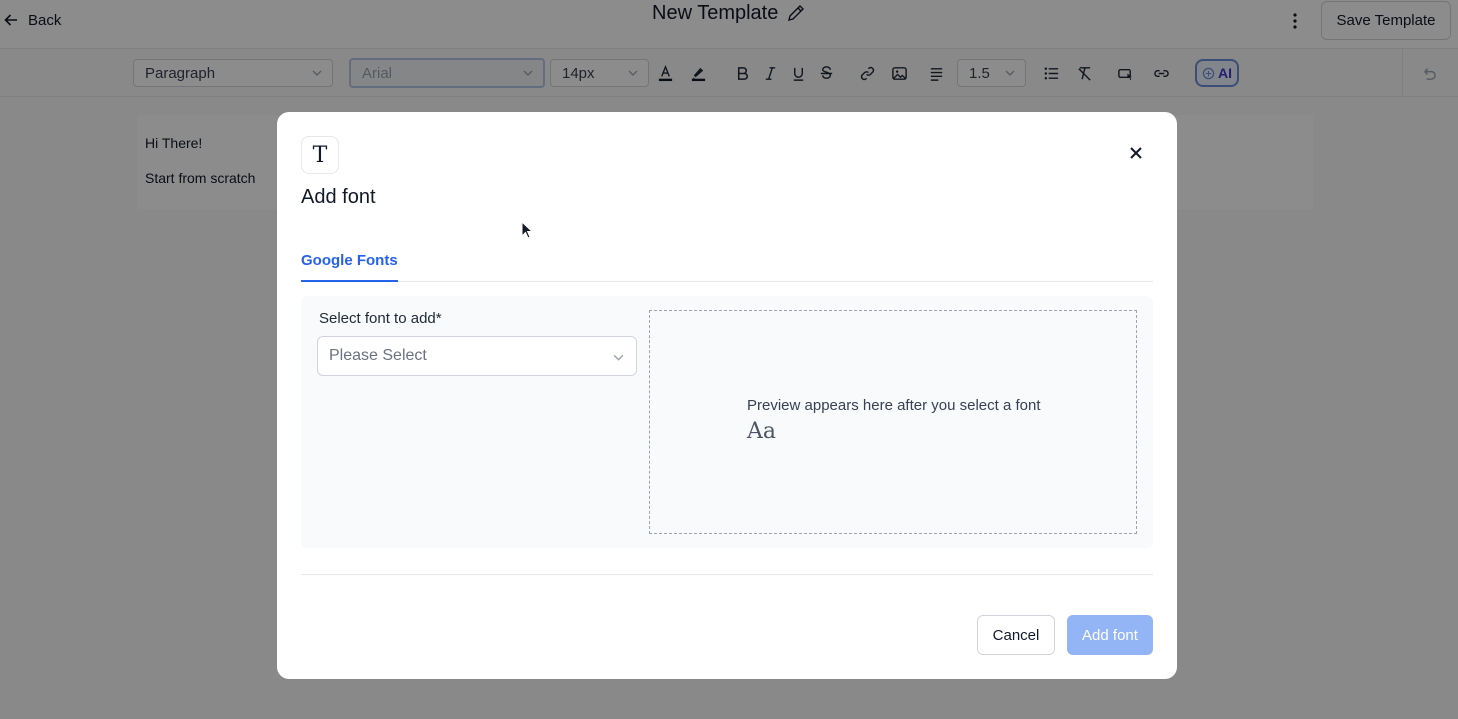 Image resolution: width=1458 pixels, height=719 pixels. What do you see at coordinates (477, 356) in the screenshot?
I see `font-select-dropdown: Please Select` at bounding box center [477, 356].